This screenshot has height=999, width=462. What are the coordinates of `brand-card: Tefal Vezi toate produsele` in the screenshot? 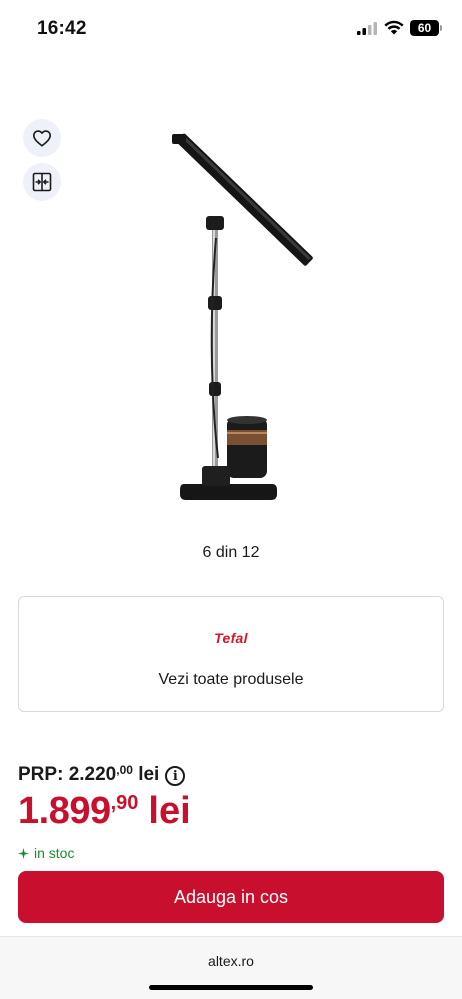 It's located at (231, 654).